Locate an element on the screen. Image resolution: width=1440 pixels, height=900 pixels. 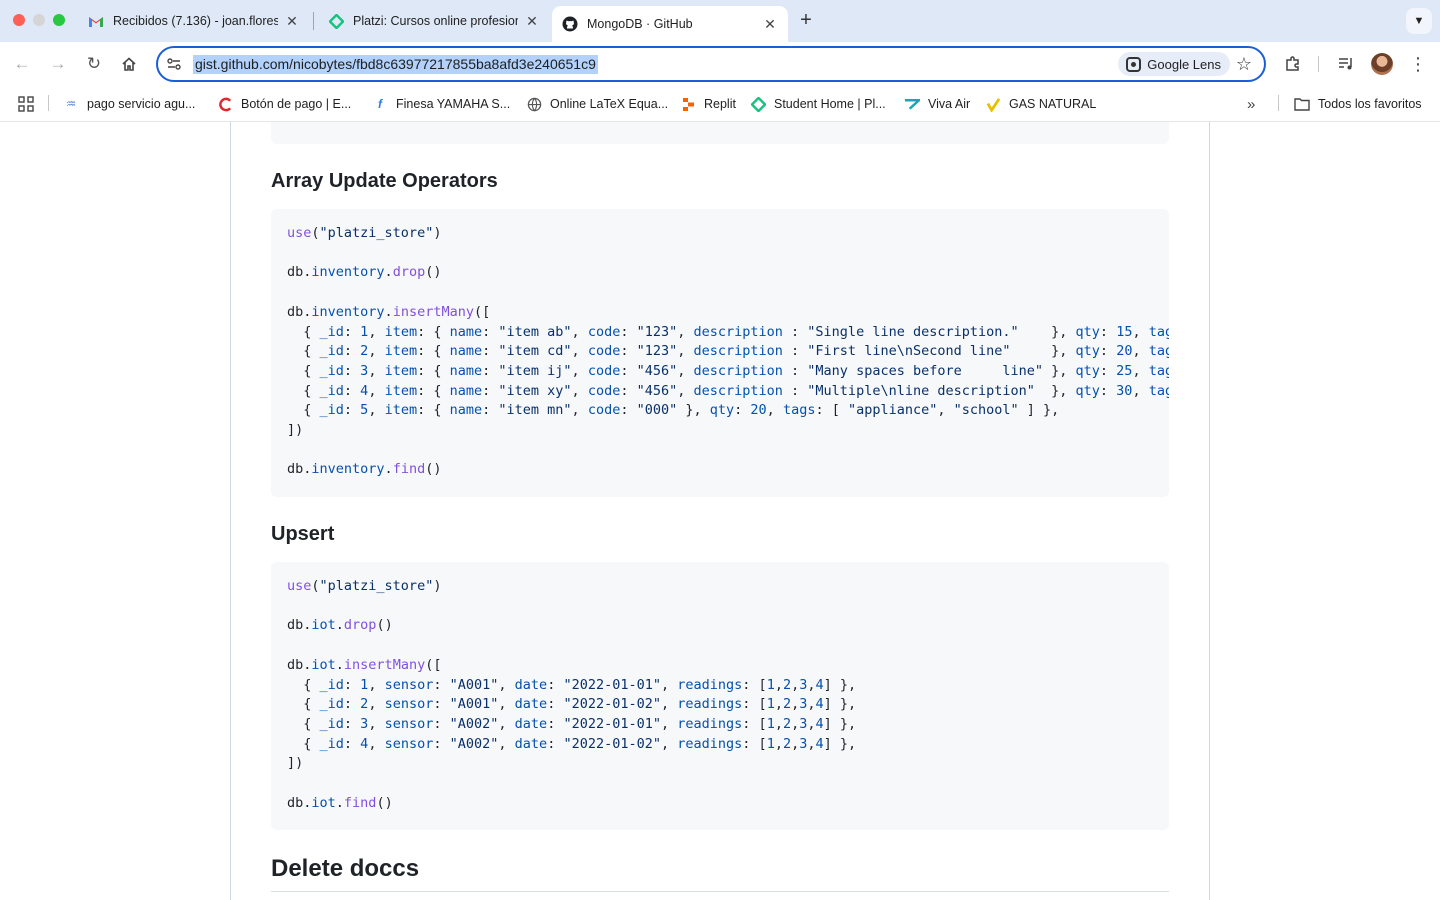
extensions-icon is located at coordinates (1293, 64).